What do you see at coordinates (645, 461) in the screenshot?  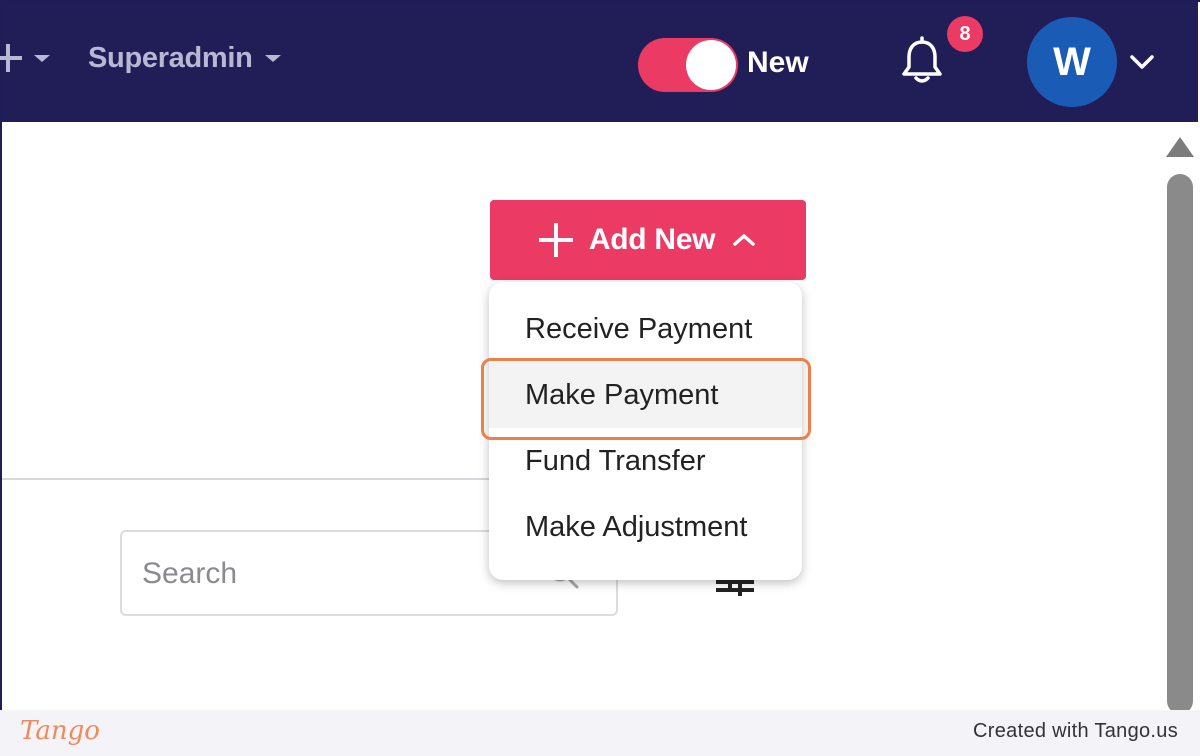 I see `menu-item-fund-transfer: Fund Transfer` at bounding box center [645, 461].